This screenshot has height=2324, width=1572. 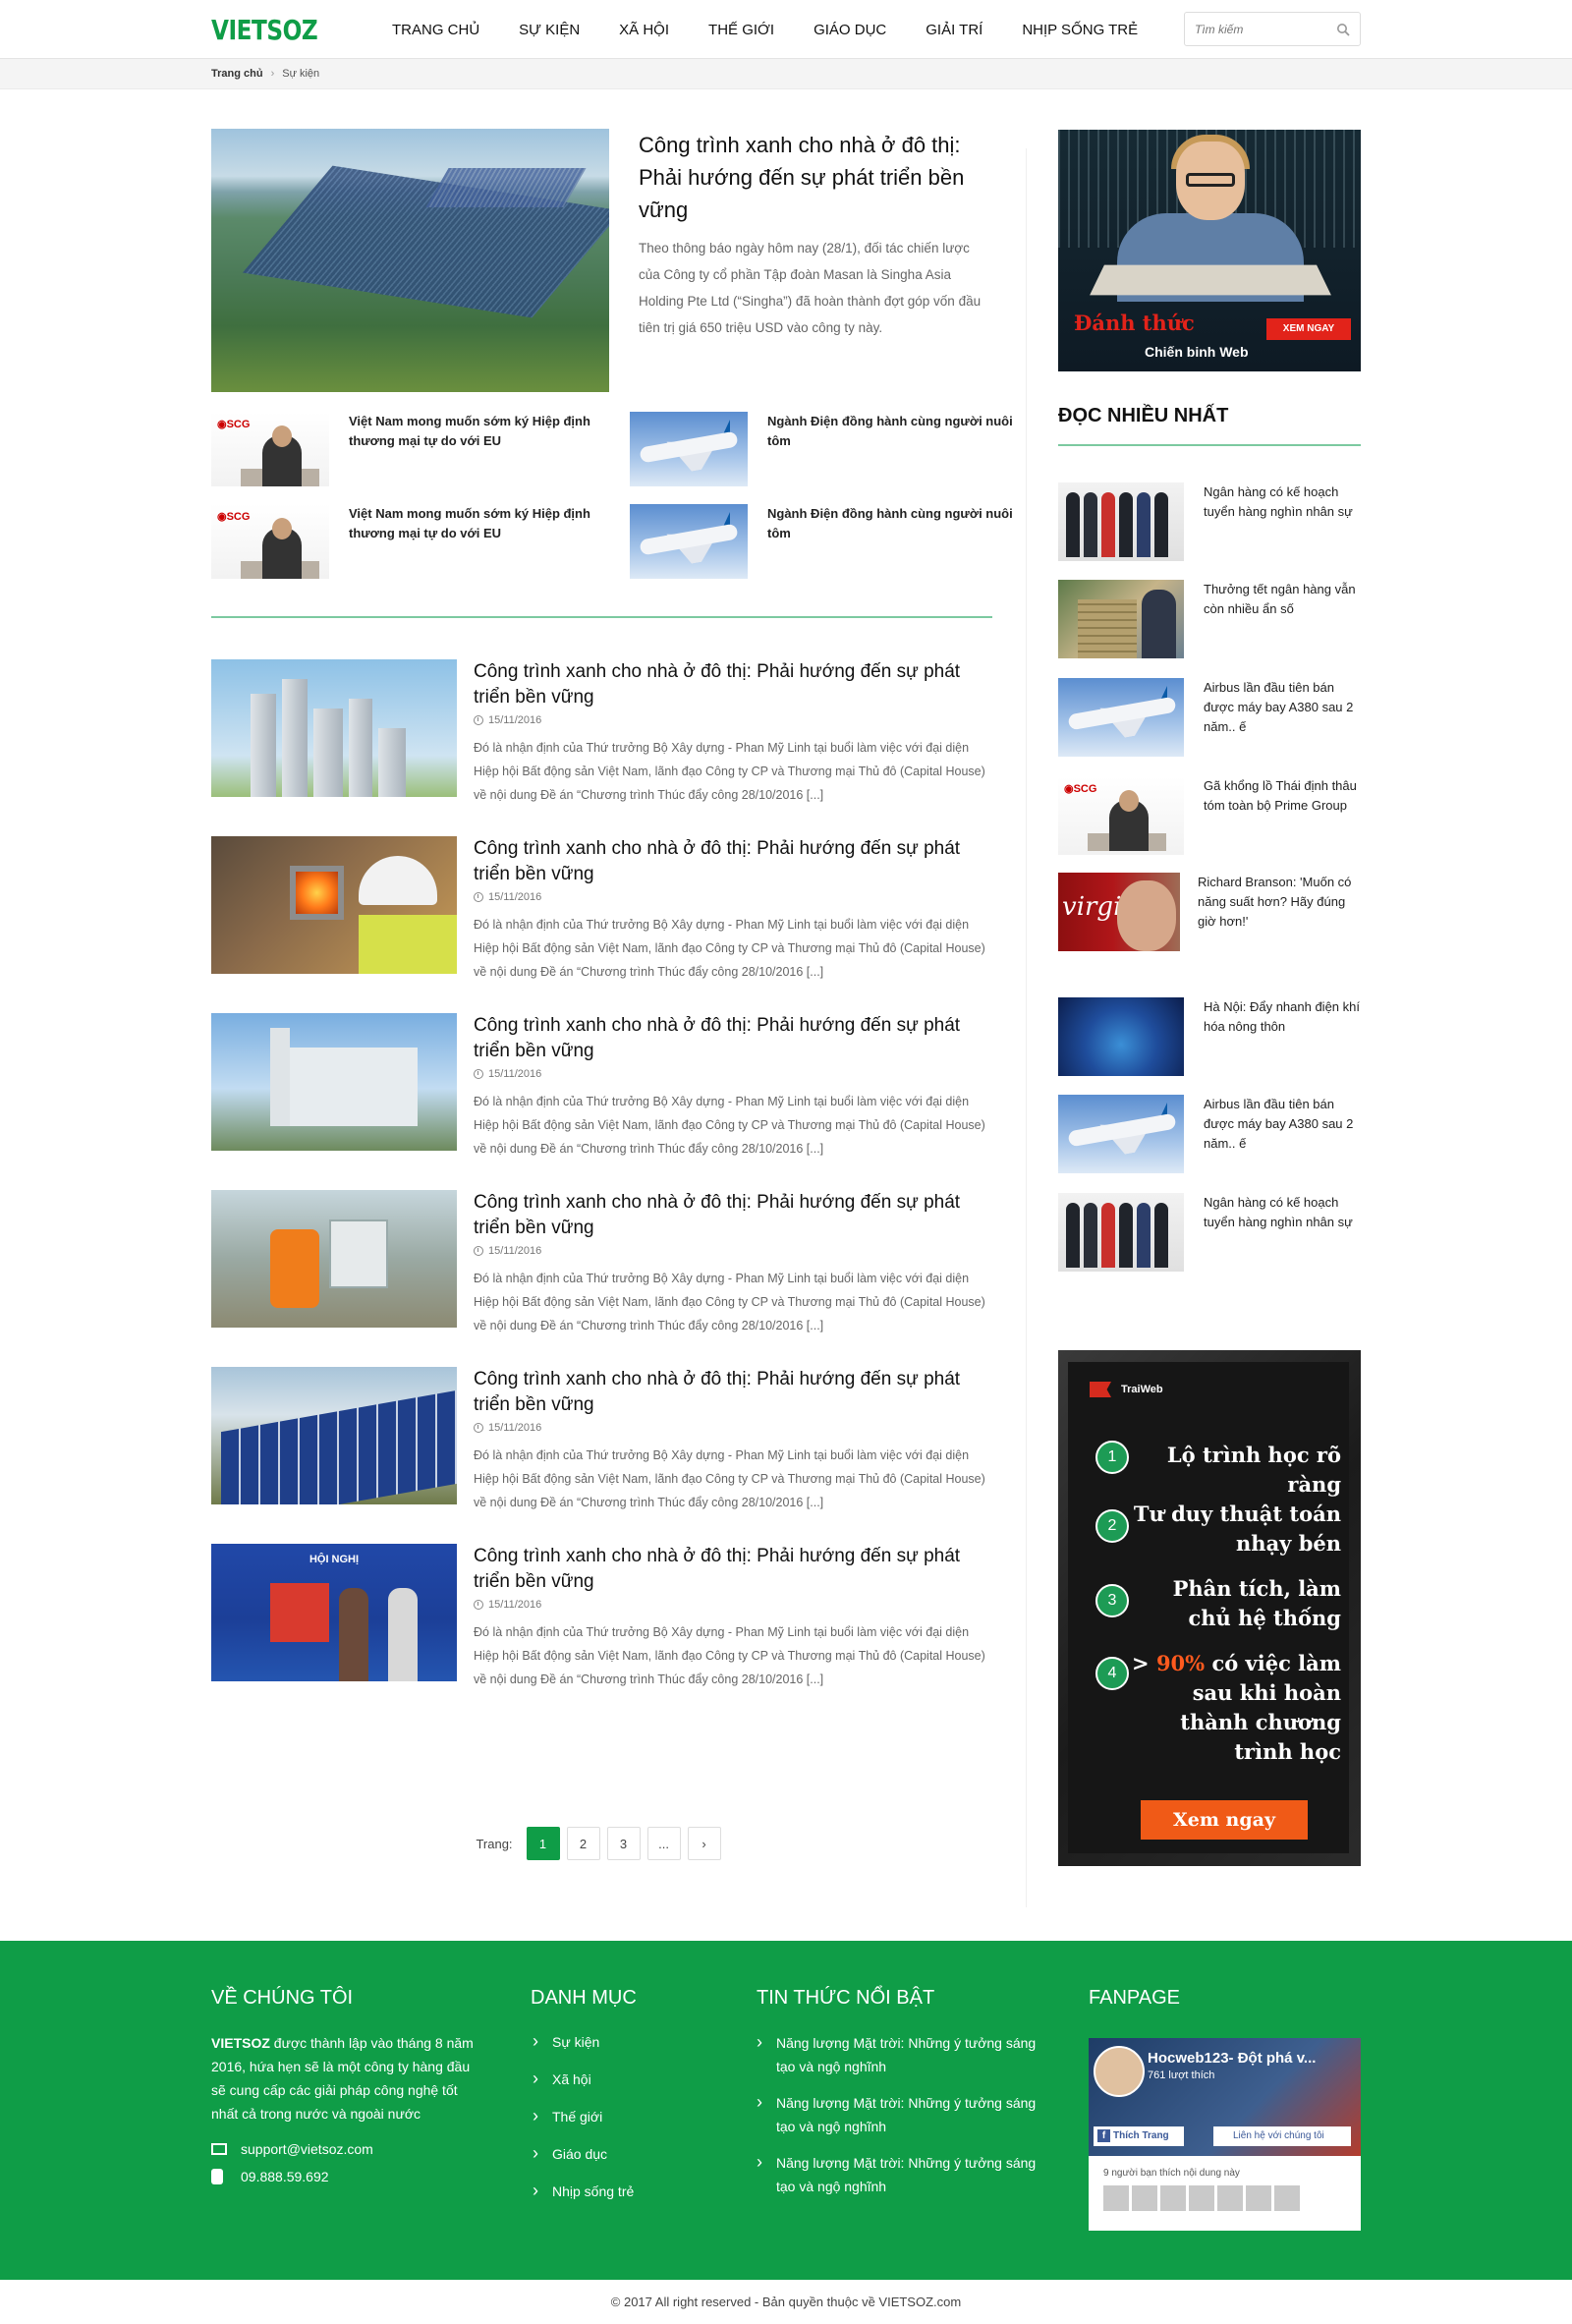 I want to click on page-button-3: 3, so click(x=623, y=1844).